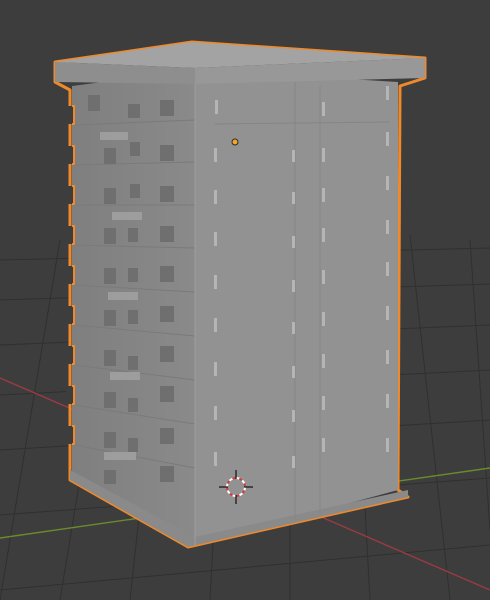 This screenshot has height=600, width=490. Describe the element at coordinates (70, 275) in the screenshot. I see `left-edge-notches` at that location.